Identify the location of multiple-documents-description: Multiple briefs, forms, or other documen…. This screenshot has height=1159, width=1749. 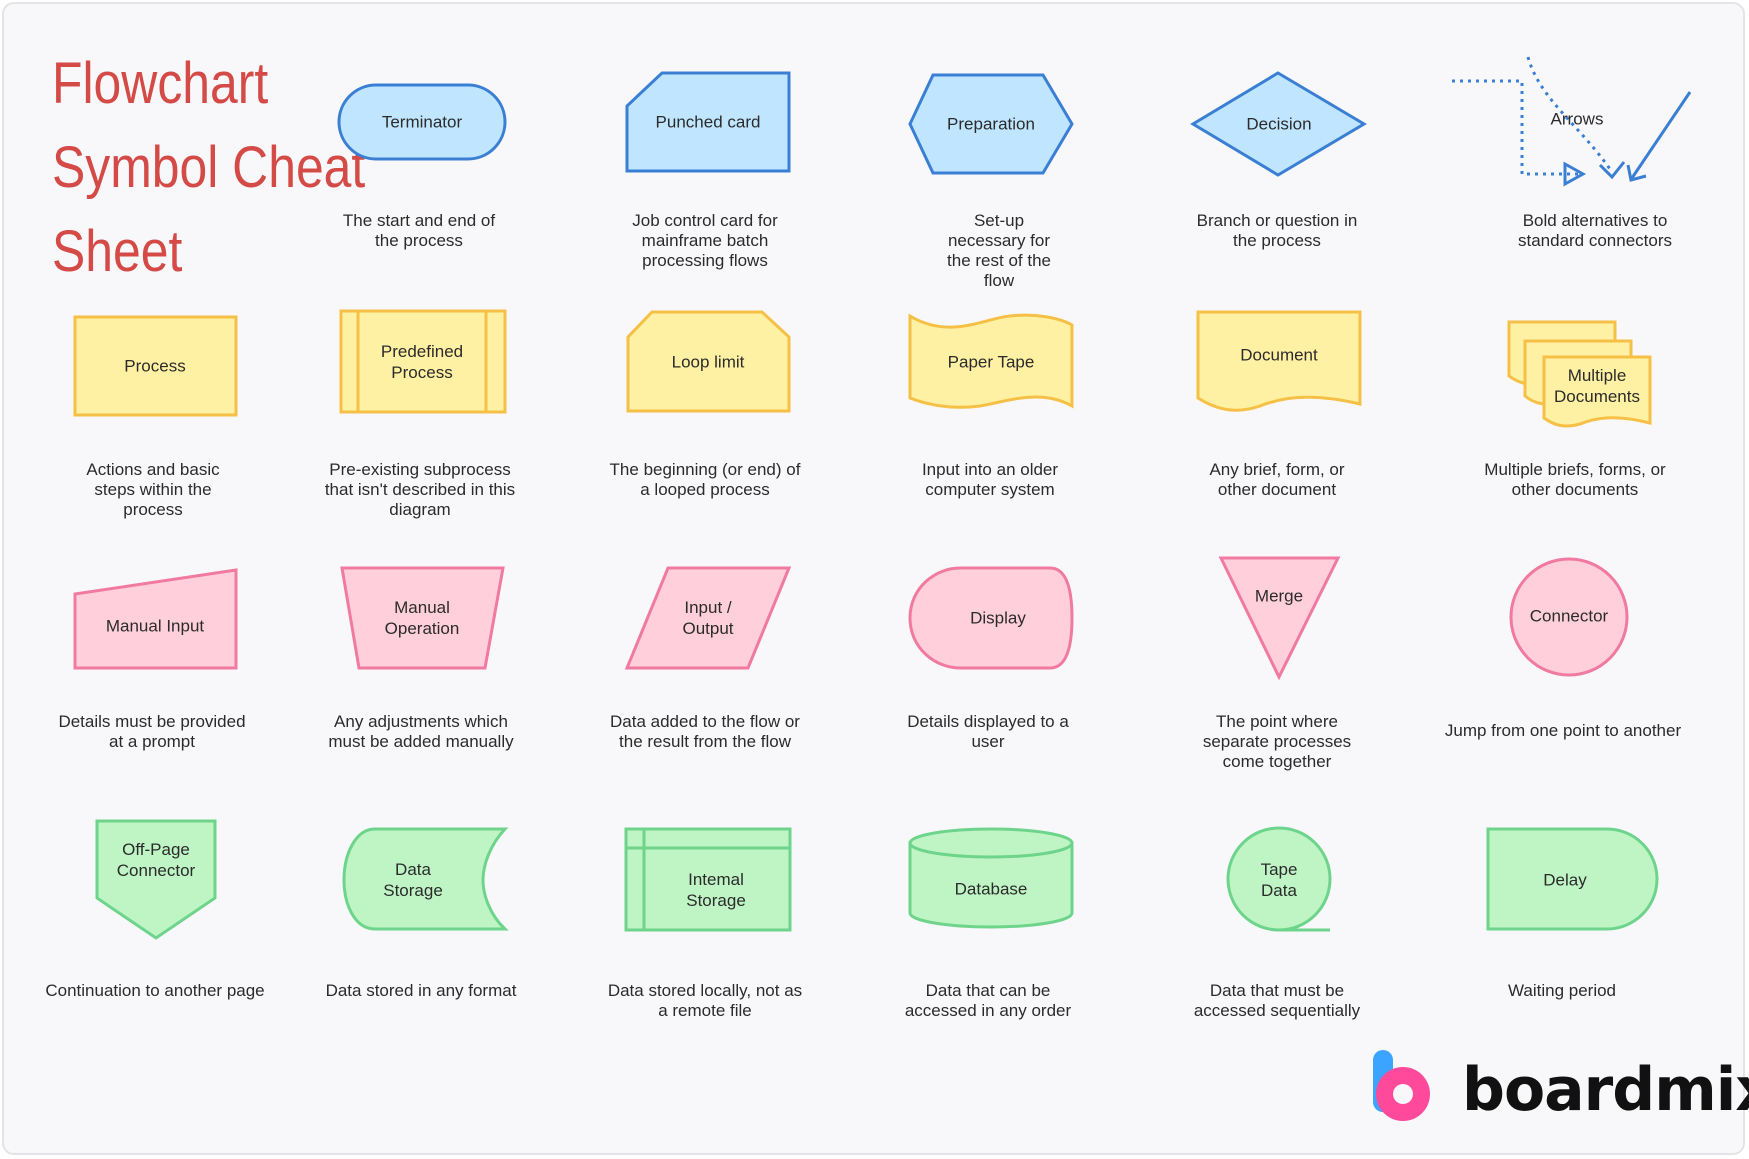
(1575, 479).